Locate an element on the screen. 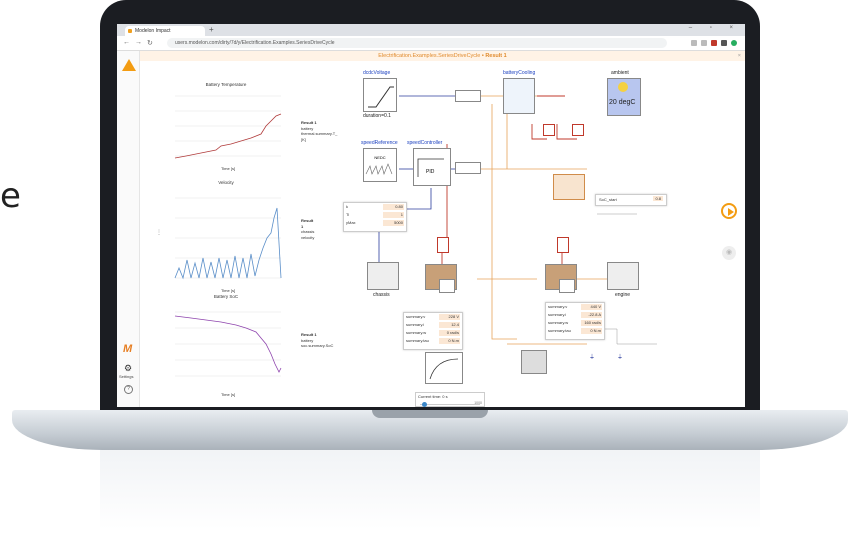  time-track is located at coordinates (450, 404).